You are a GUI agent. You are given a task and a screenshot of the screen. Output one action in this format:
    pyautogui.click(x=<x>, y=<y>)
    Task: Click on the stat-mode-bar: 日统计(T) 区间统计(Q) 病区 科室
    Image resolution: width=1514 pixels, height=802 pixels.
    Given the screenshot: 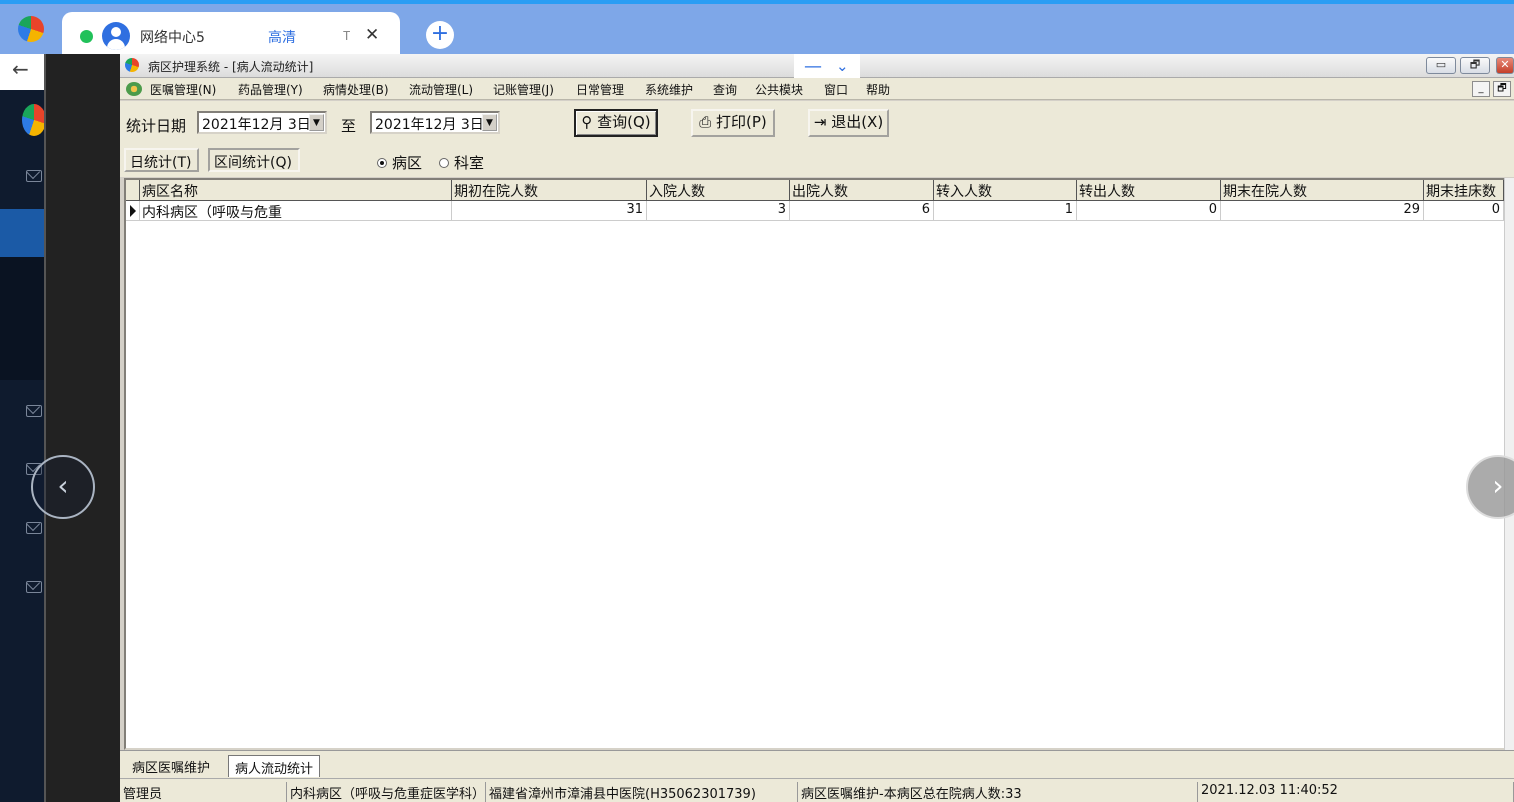 What is the action you would take?
    pyautogui.click(x=817, y=162)
    